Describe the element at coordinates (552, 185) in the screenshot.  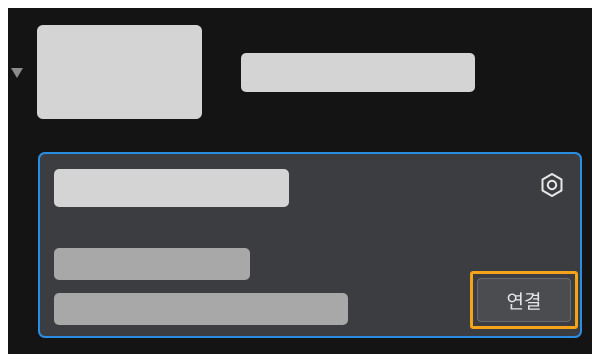
I see `settings-icon` at that location.